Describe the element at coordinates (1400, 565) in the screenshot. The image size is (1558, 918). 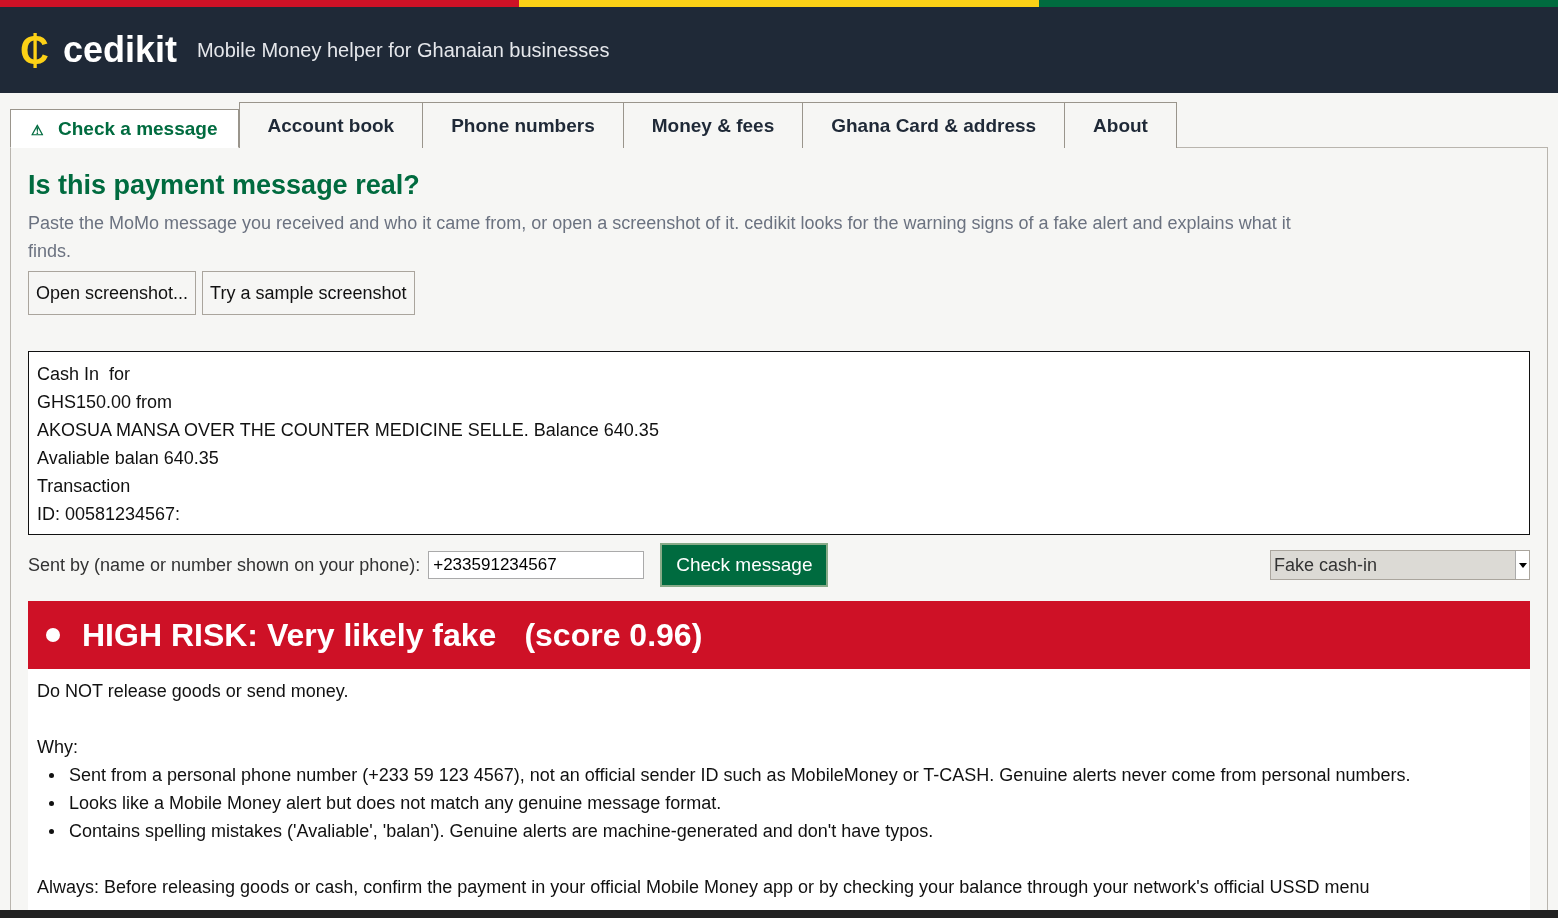
I see `sample-dropdown: Fake cash-in` at that location.